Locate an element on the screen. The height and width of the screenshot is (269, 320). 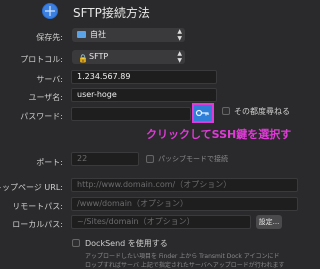
remote-path-field: /www/domain（オプション） is located at coordinates (184, 204).